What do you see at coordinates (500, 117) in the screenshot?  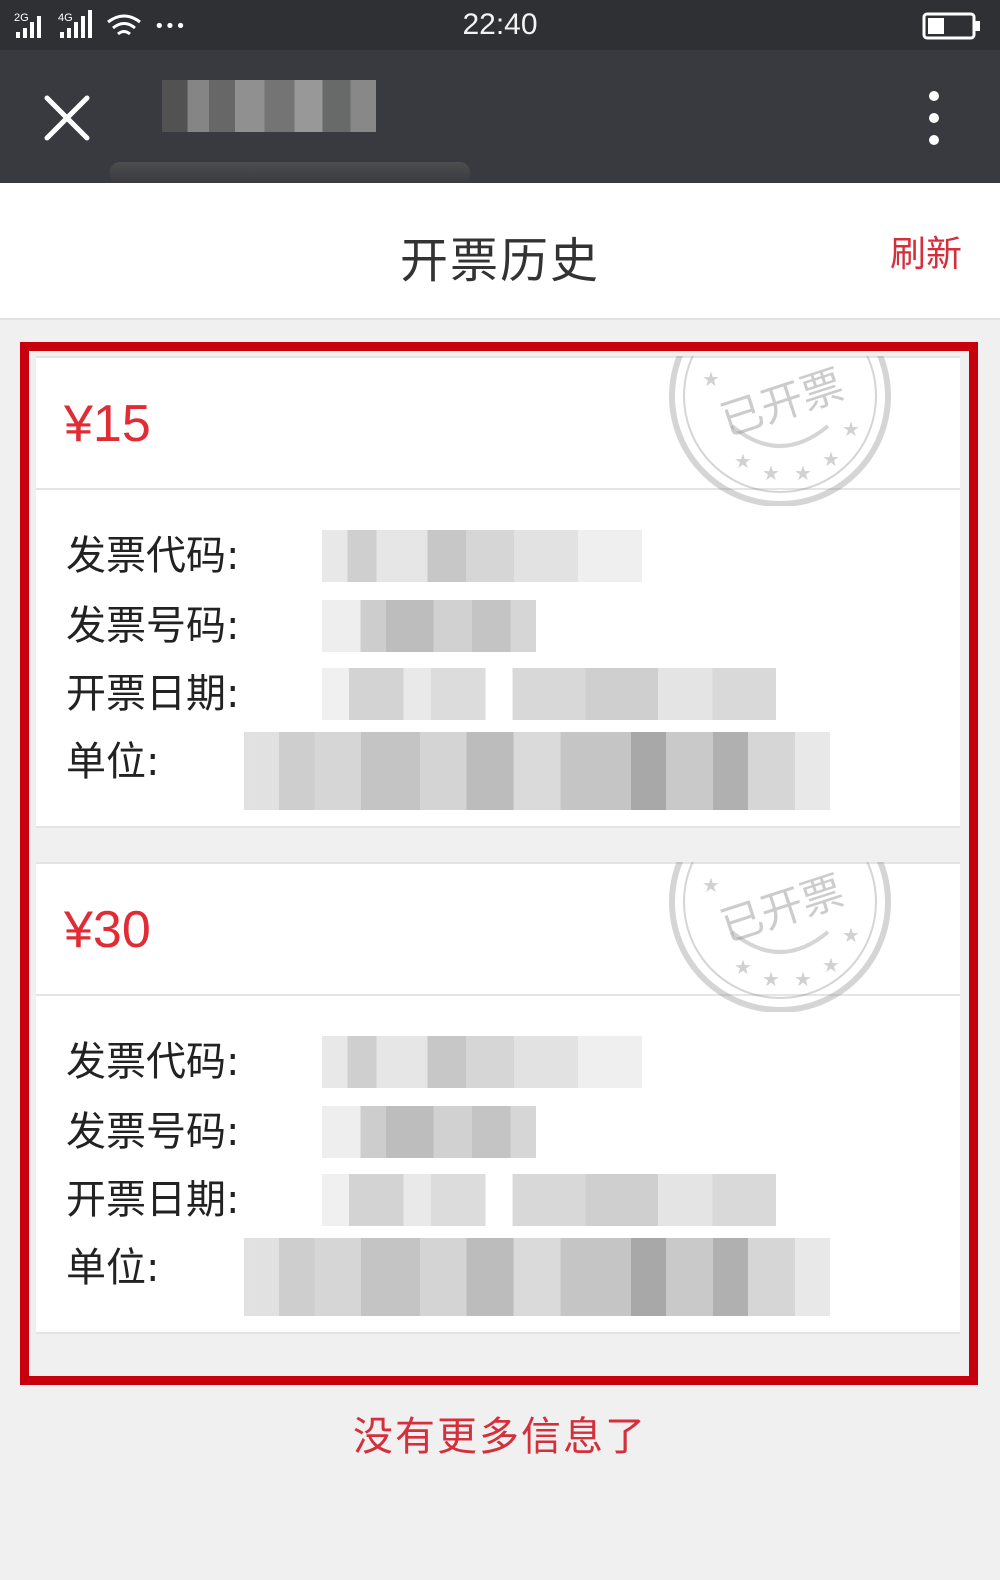 I see `navigation-bar` at bounding box center [500, 117].